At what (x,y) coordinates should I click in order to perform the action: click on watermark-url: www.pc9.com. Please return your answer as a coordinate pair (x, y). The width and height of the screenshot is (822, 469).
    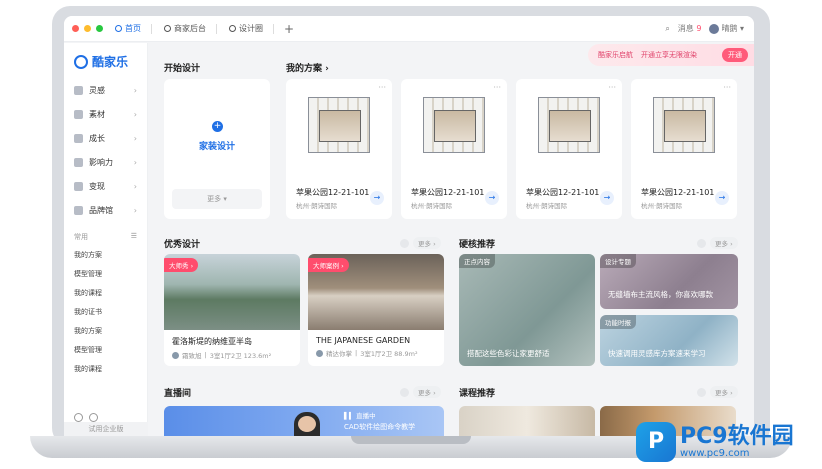
    Looking at the image, I should click on (715, 453).